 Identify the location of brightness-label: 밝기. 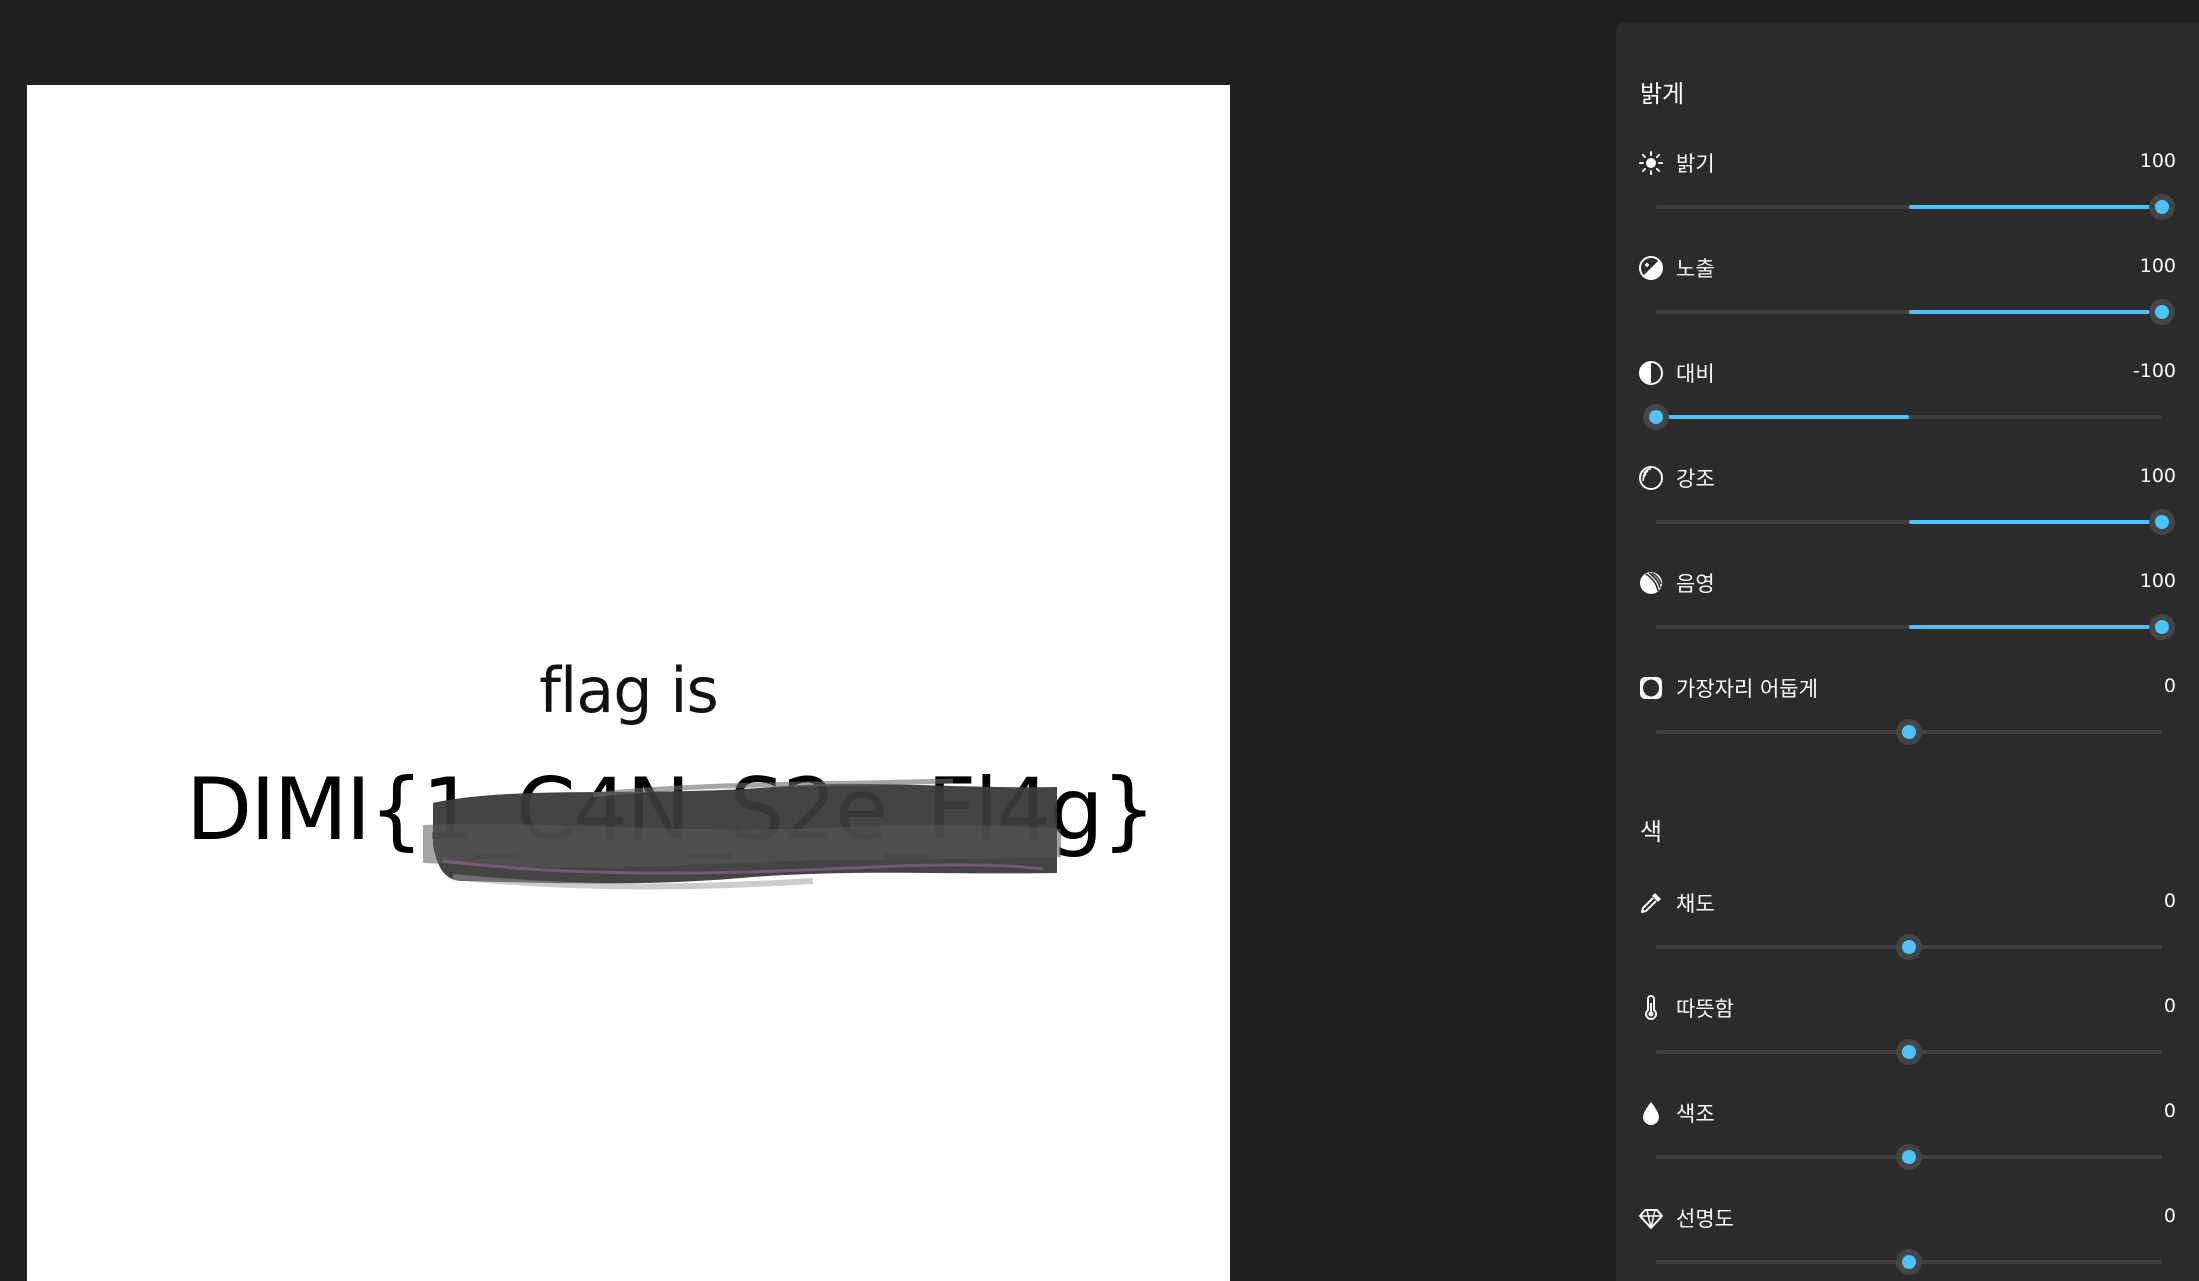
(1695, 164).